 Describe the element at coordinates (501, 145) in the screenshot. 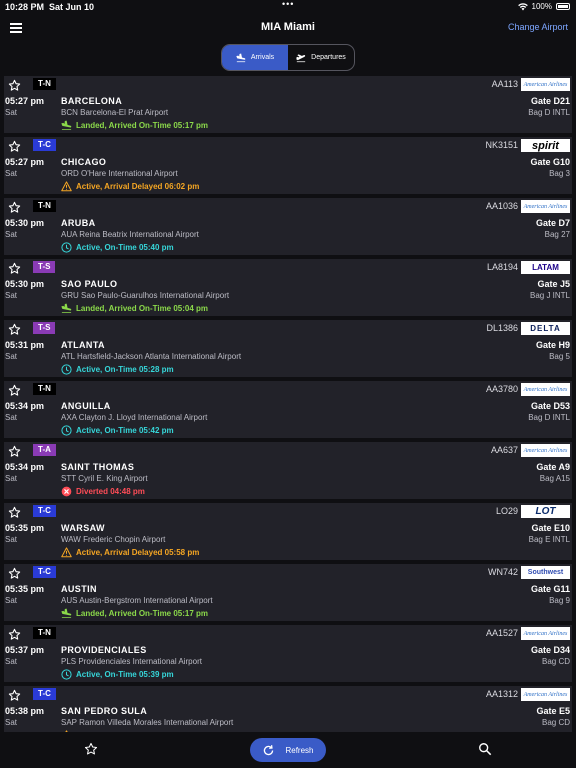

I see `flight-number: NK3151` at that location.